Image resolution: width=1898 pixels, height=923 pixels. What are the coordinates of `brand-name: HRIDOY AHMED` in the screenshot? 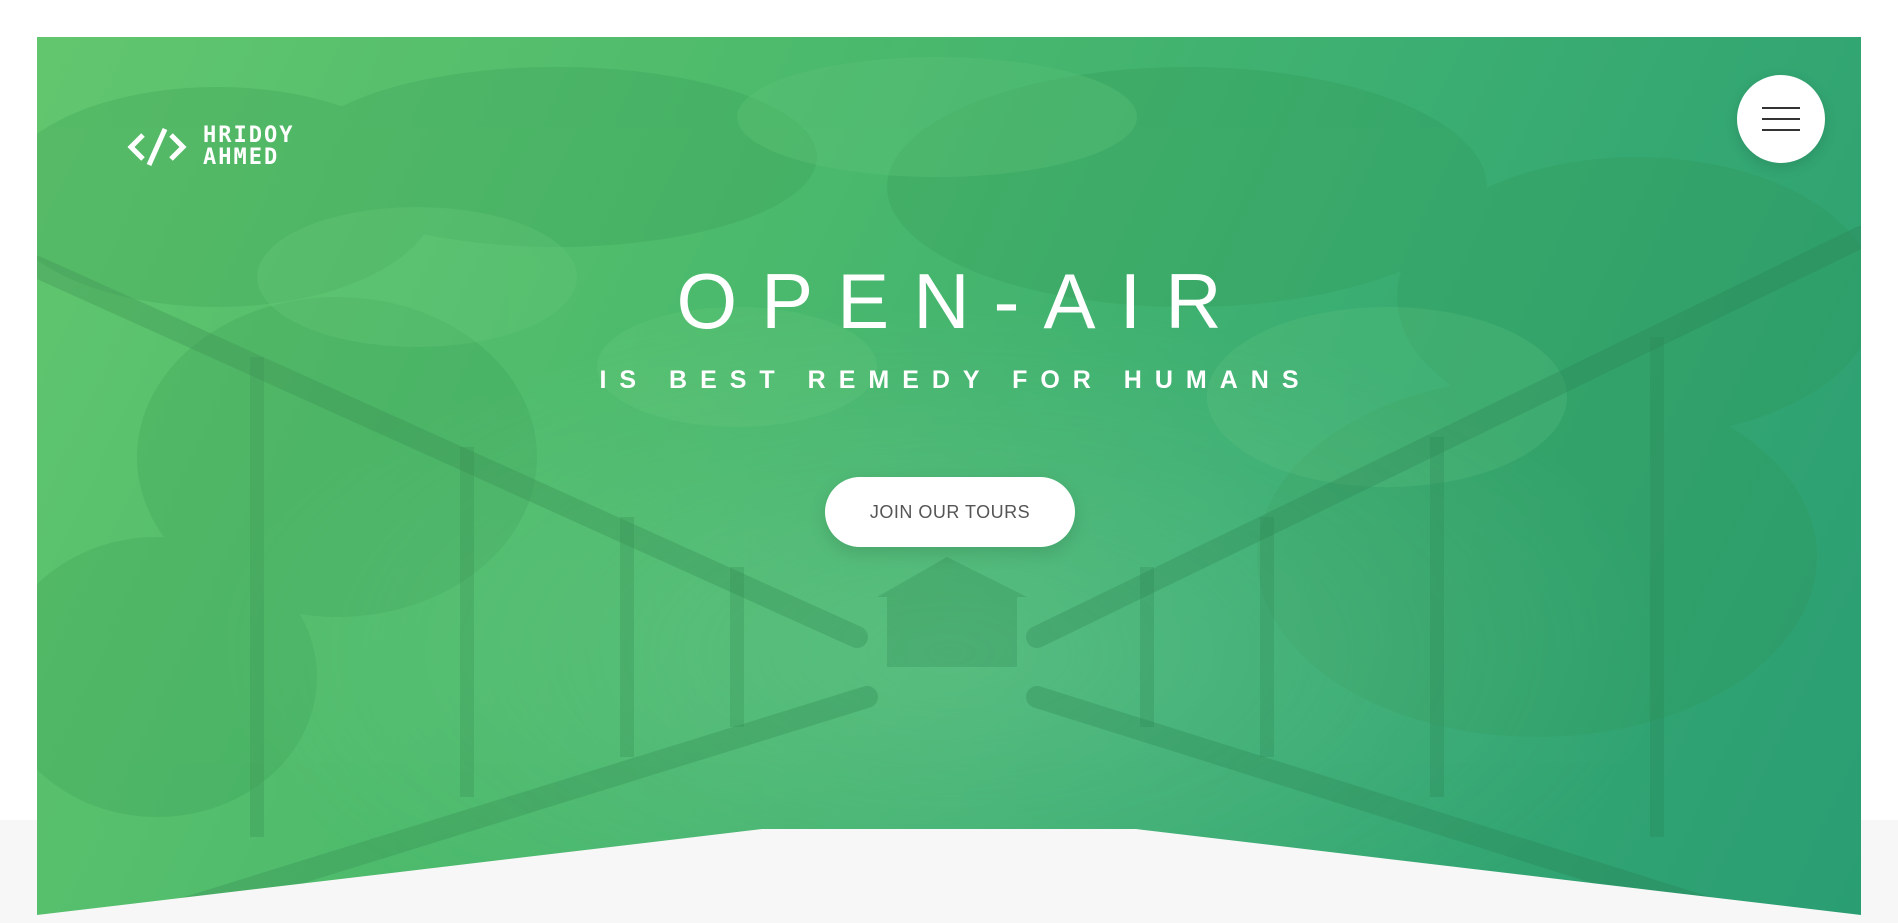 It's located at (248, 147).